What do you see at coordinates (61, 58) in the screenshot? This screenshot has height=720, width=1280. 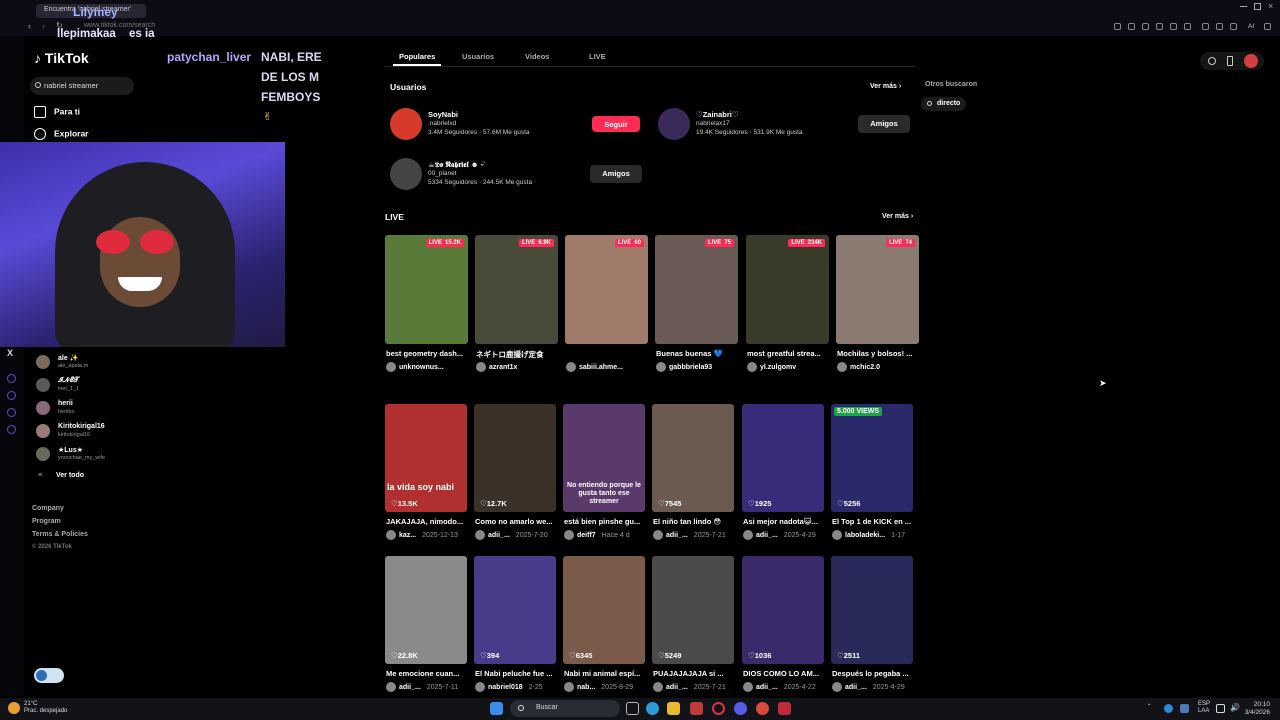 I see `tiktok-logo: ♪ TikTok` at bounding box center [61, 58].